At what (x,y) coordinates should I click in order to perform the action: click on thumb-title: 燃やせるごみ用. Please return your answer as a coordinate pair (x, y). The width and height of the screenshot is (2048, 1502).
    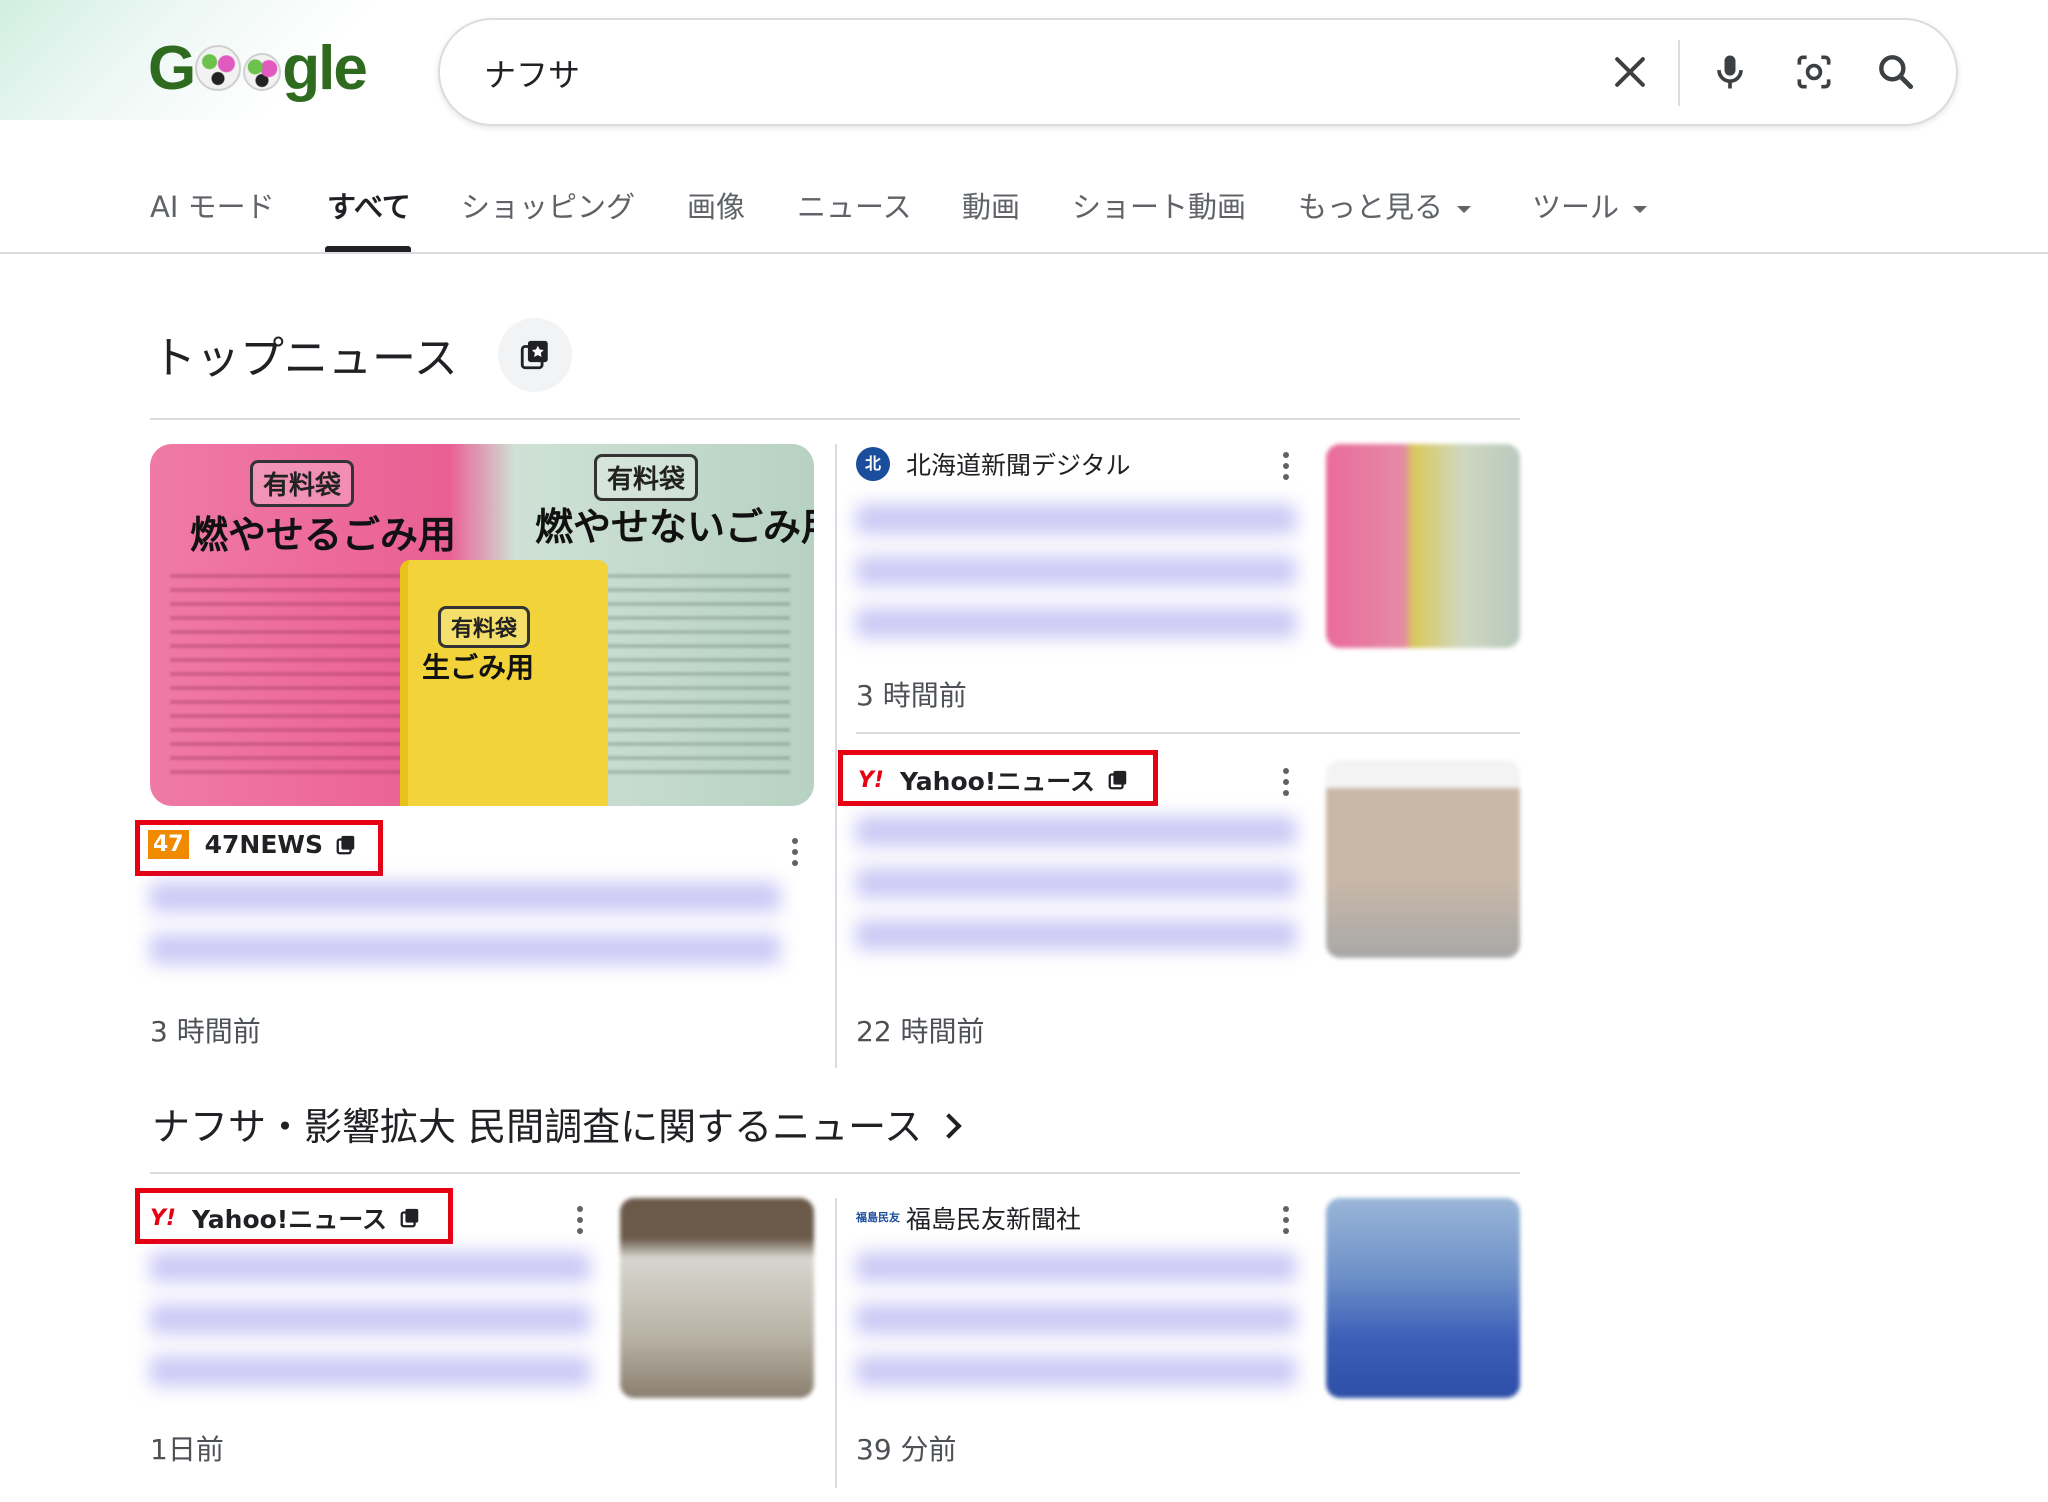
    Looking at the image, I should click on (323, 535).